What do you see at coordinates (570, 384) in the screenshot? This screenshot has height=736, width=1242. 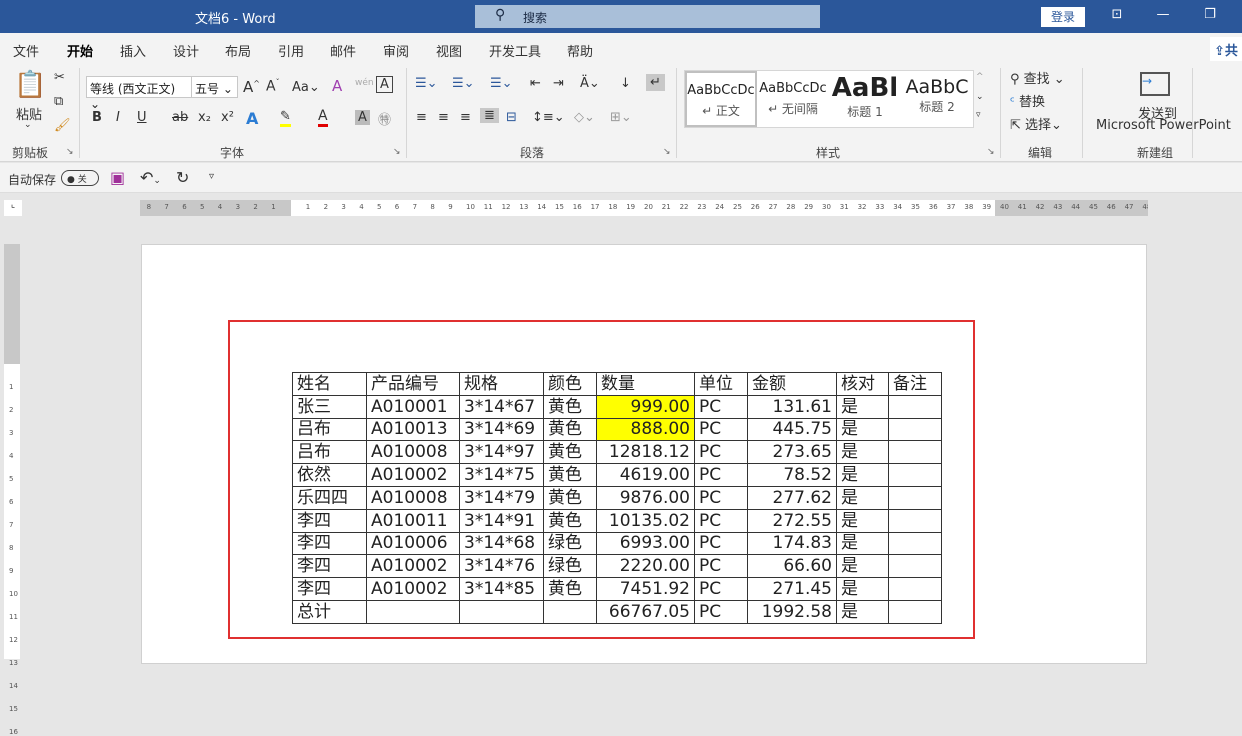 I see `table-header-cell: 颜色` at bounding box center [570, 384].